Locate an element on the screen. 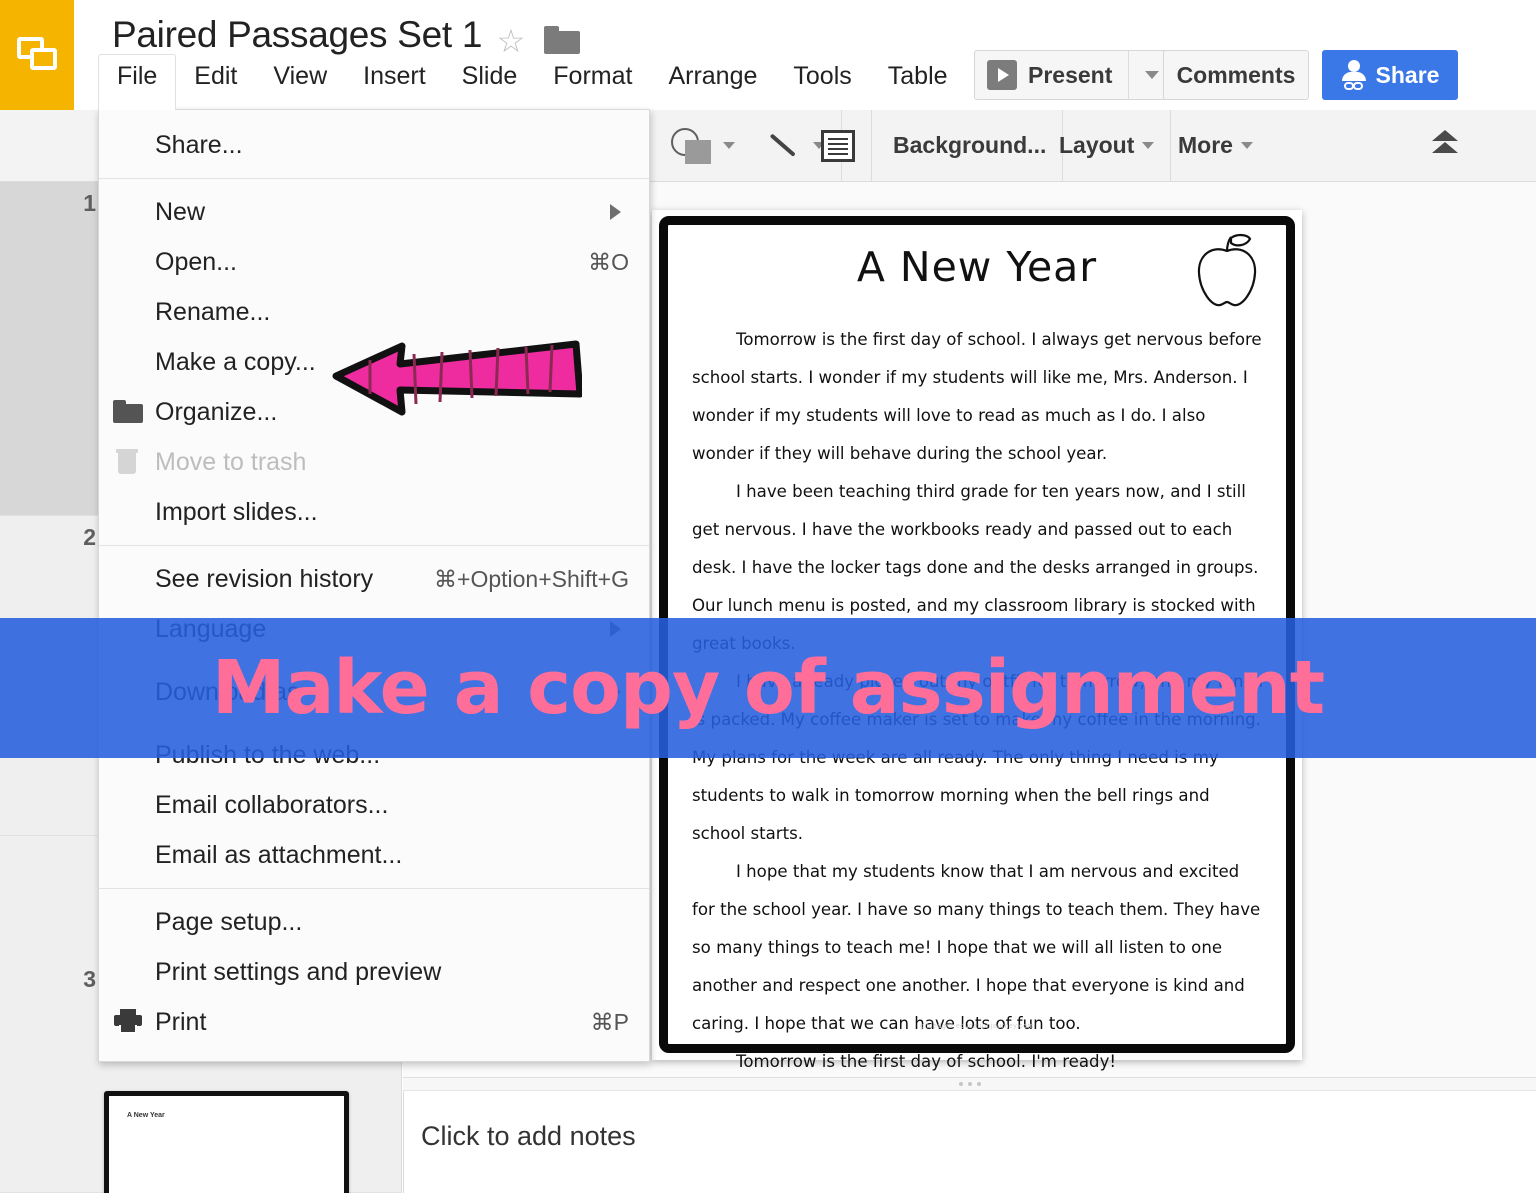  thumbnail-title: A New Year is located at coordinates (146, 1115).